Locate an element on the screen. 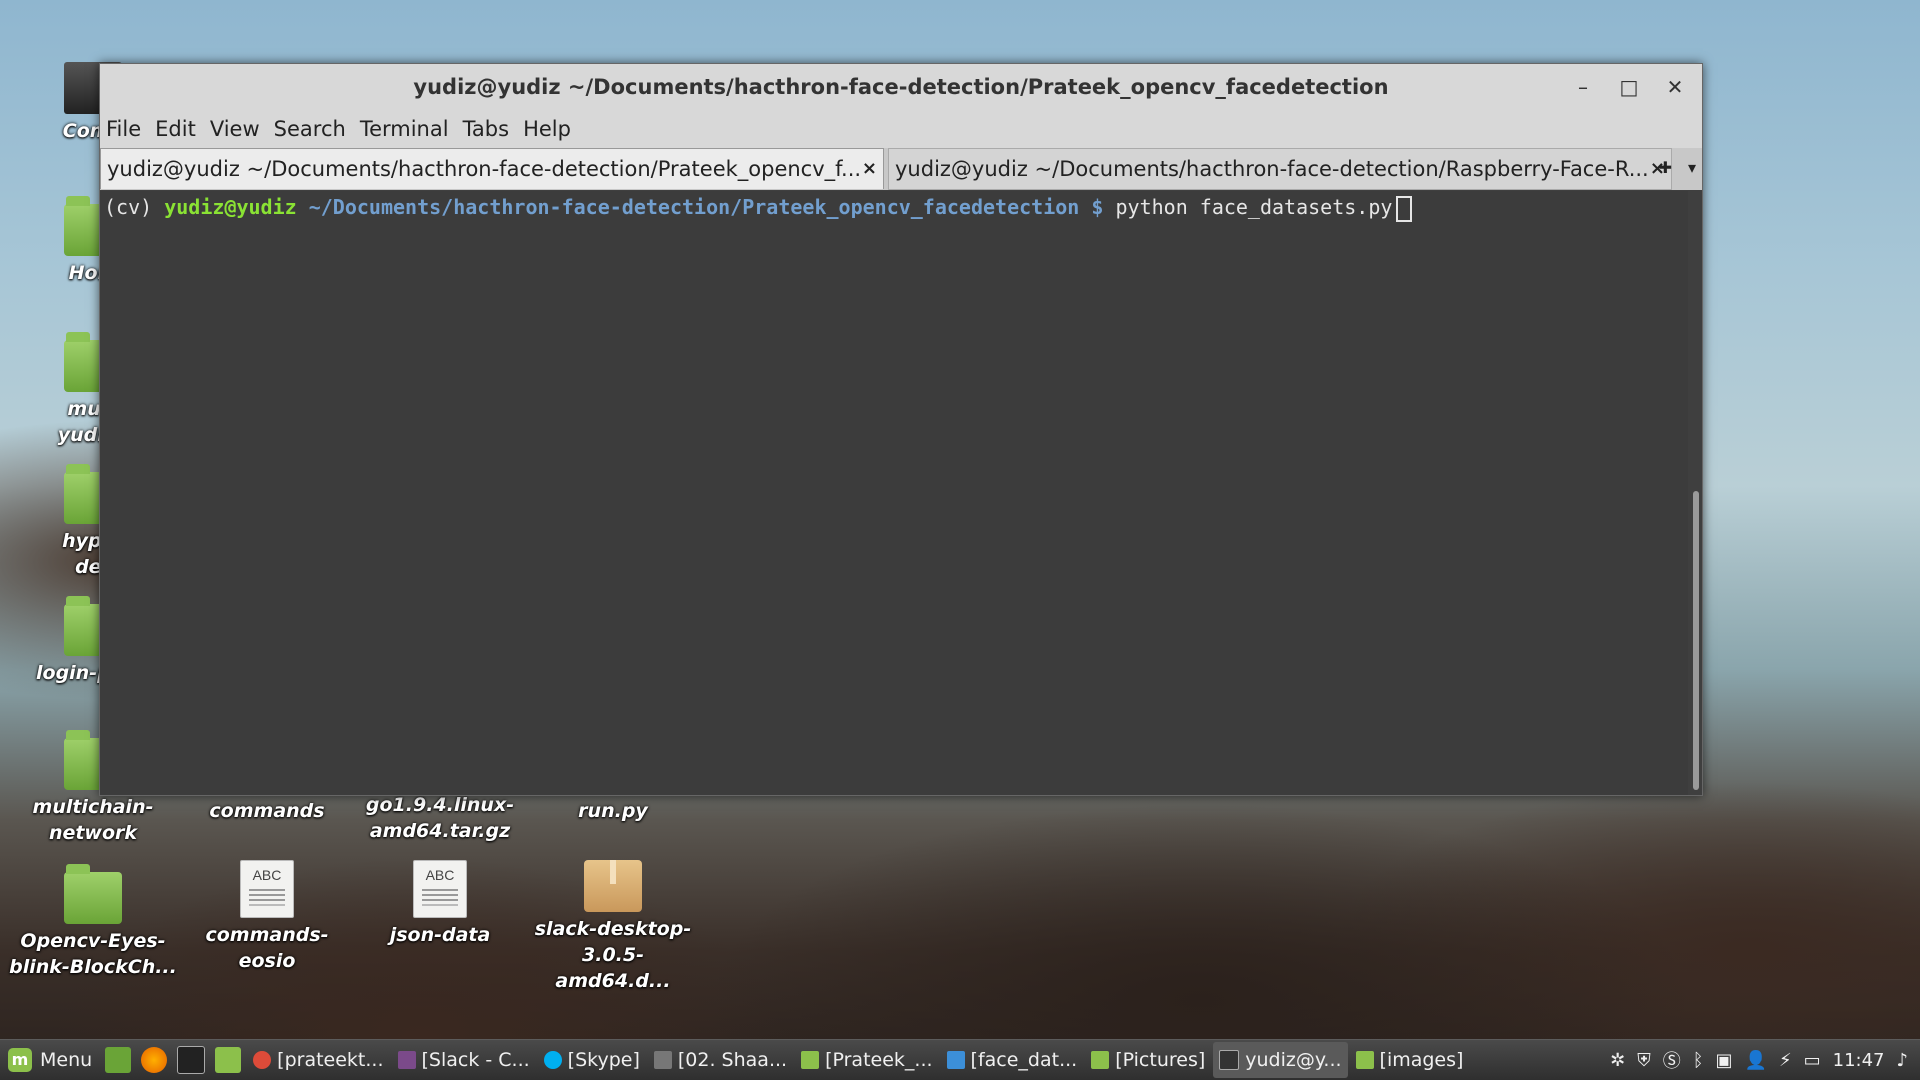 The height and width of the screenshot is (1080, 1920). virtualenv-indicator: (cv) is located at coordinates (128, 207).